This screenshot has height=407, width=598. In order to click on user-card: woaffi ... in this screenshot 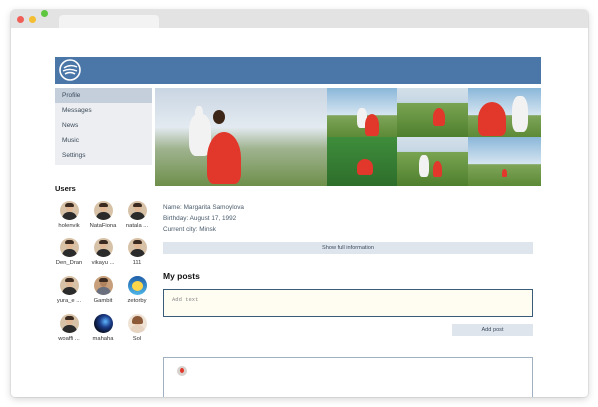, I will do `click(69, 332)`.